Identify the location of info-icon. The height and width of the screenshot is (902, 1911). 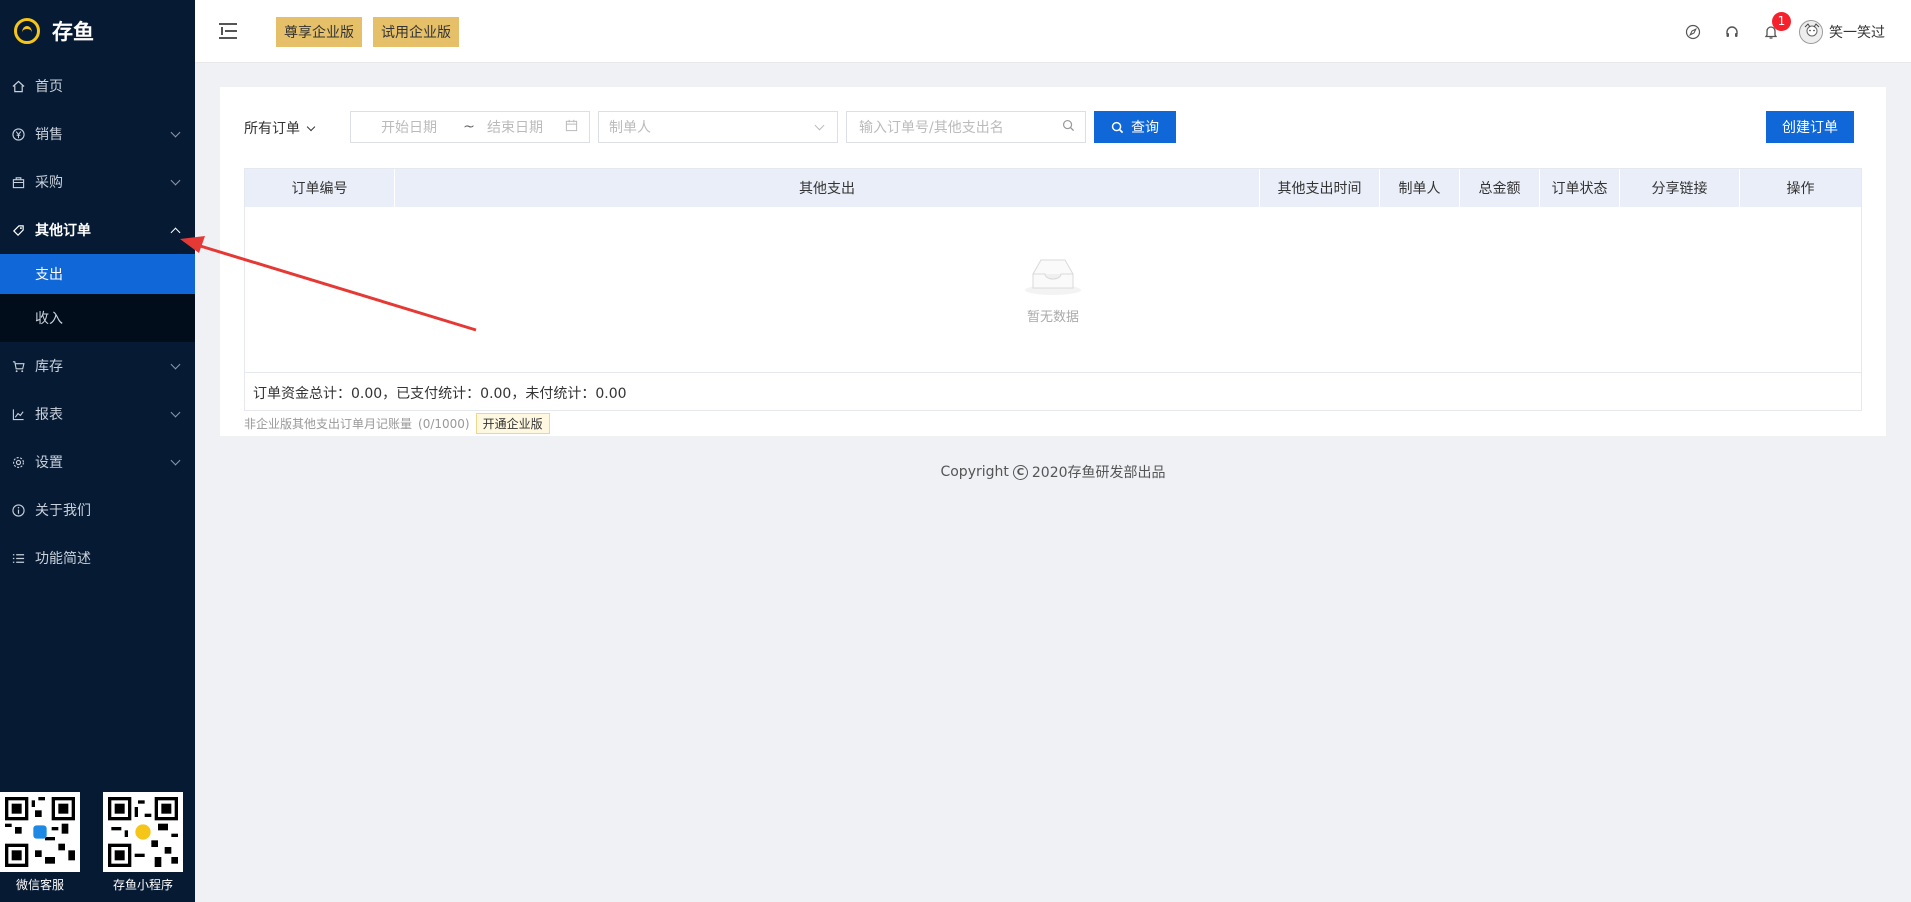
(18, 510).